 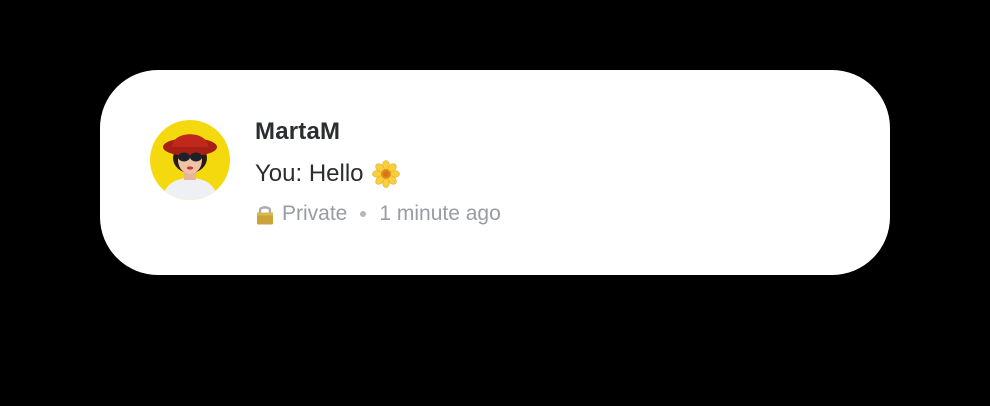 What do you see at coordinates (440, 213) in the screenshot?
I see `timestamp: 1 minute ago` at bounding box center [440, 213].